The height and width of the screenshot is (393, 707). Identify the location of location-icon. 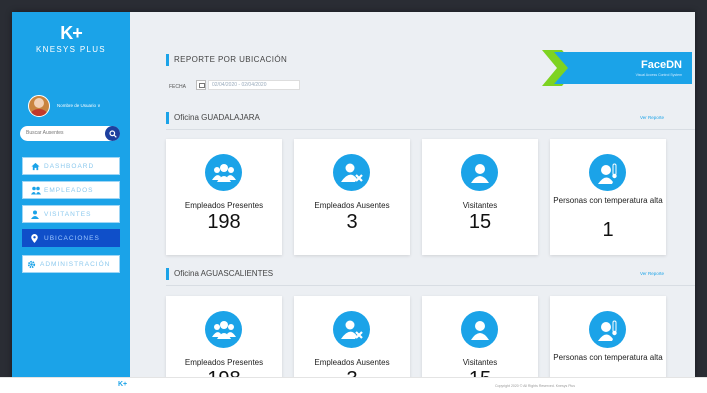
(36, 238).